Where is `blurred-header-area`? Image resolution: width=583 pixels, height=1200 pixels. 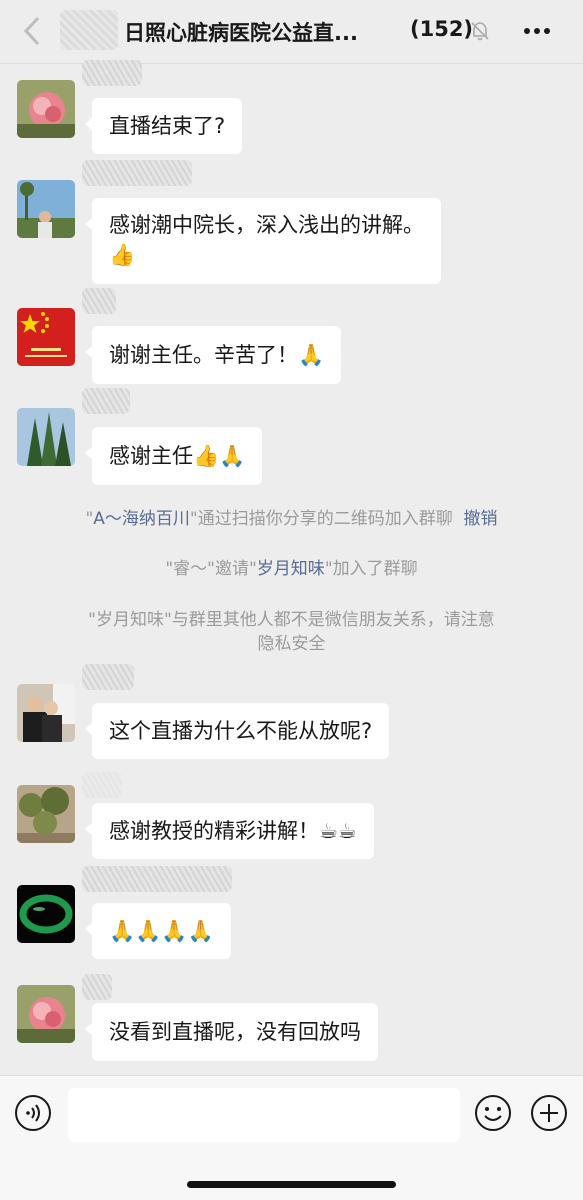
blurred-header-area is located at coordinates (89, 30).